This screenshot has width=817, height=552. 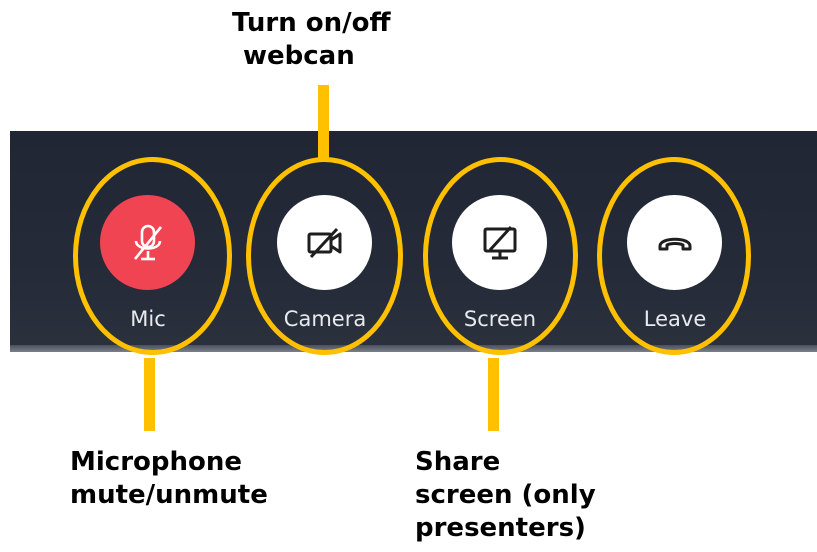 I want to click on mic-connector, so click(x=149, y=394).